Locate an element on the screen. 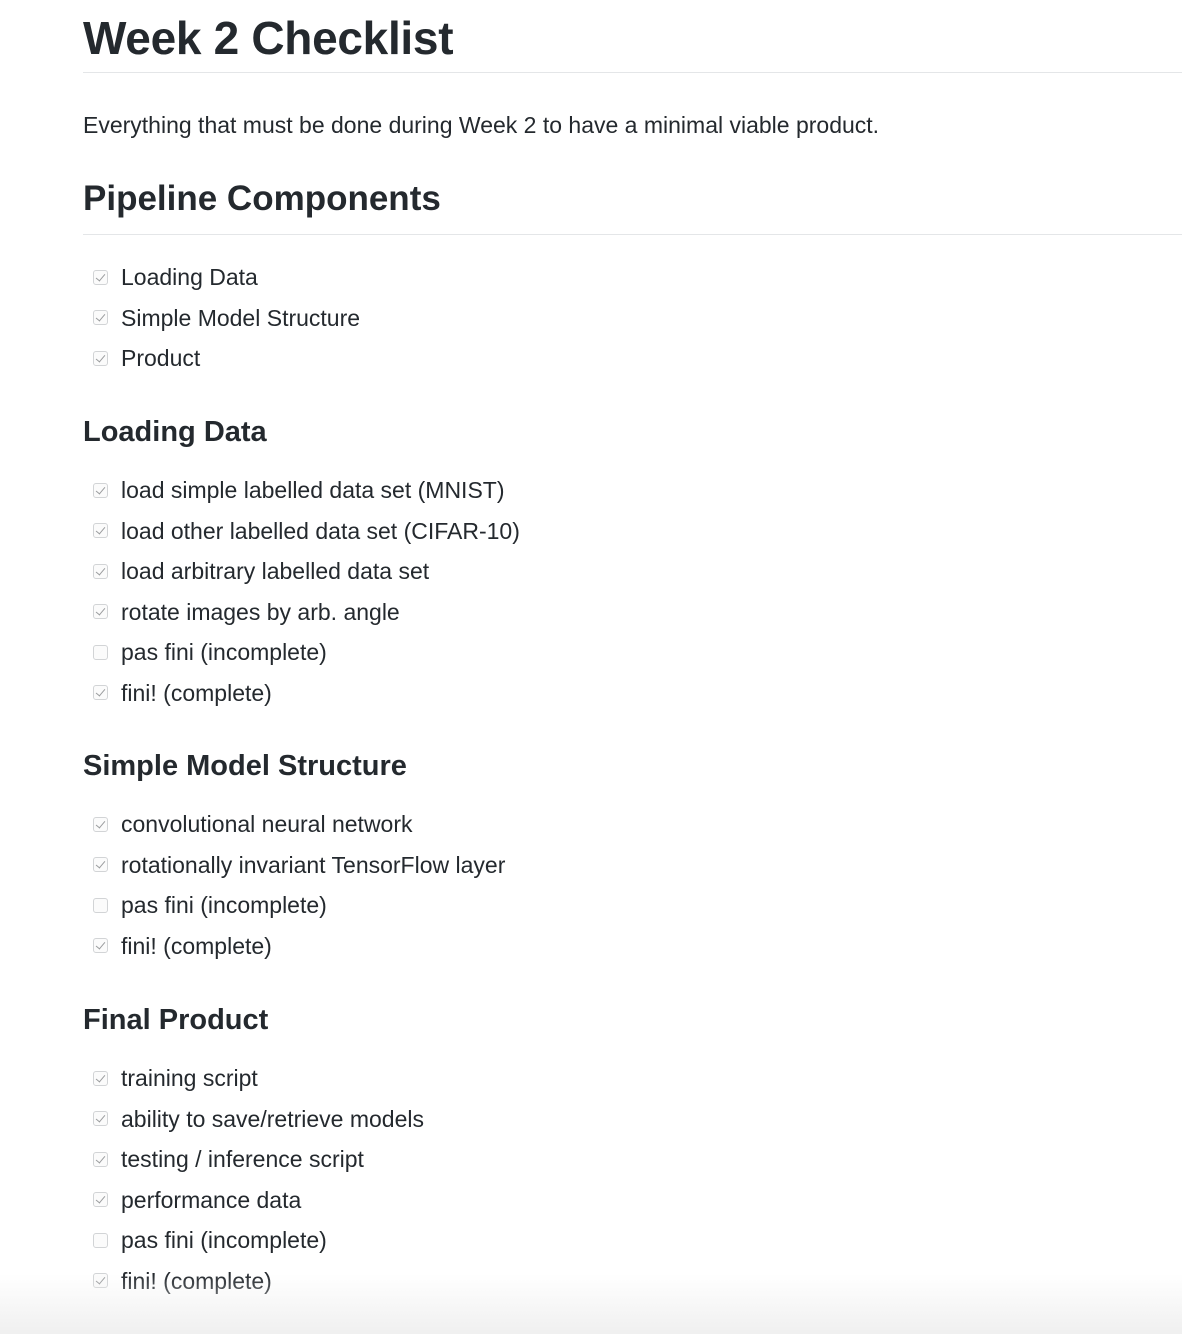  section-heading-loading-data: Loading Data is located at coordinates (175, 432).